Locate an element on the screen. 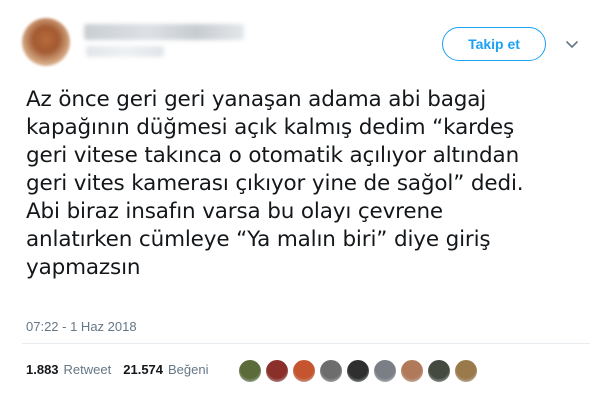 This screenshot has width=600, height=402. avatar is located at coordinates (46, 42).